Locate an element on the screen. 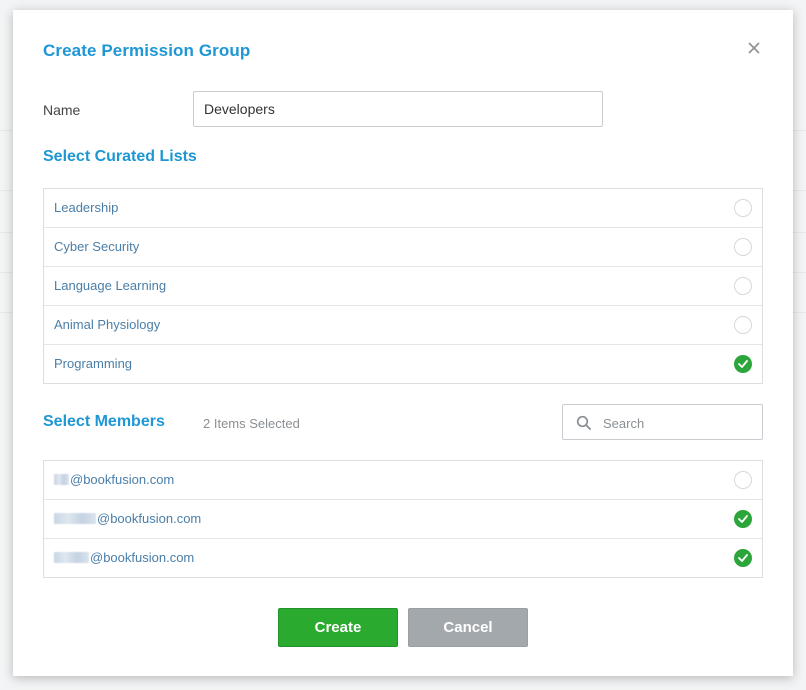 Image resolution: width=806 pixels, height=690 pixels. name-label: Name is located at coordinates (62, 110).